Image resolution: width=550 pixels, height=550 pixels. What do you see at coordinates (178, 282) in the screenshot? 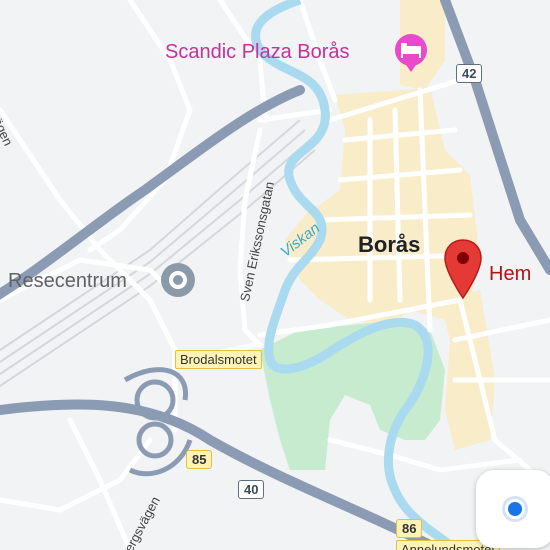
I see `transit-station-icon` at bounding box center [178, 282].